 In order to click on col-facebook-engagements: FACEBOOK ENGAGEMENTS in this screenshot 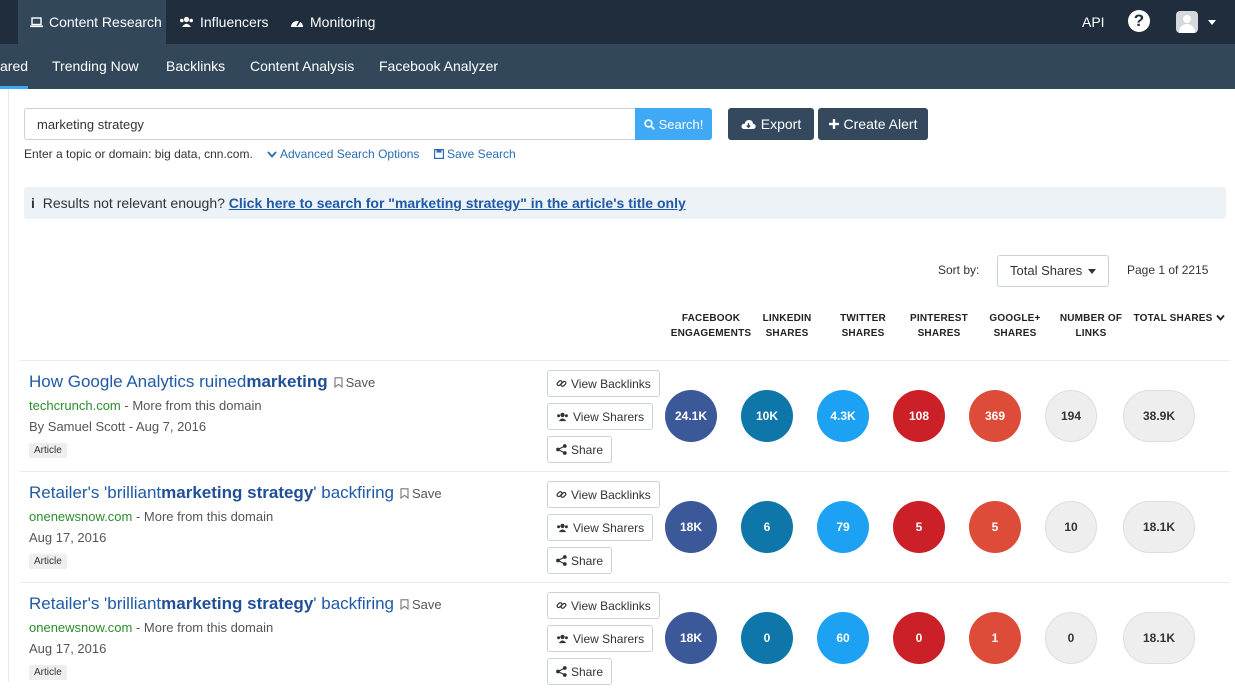, I will do `click(711, 326)`.